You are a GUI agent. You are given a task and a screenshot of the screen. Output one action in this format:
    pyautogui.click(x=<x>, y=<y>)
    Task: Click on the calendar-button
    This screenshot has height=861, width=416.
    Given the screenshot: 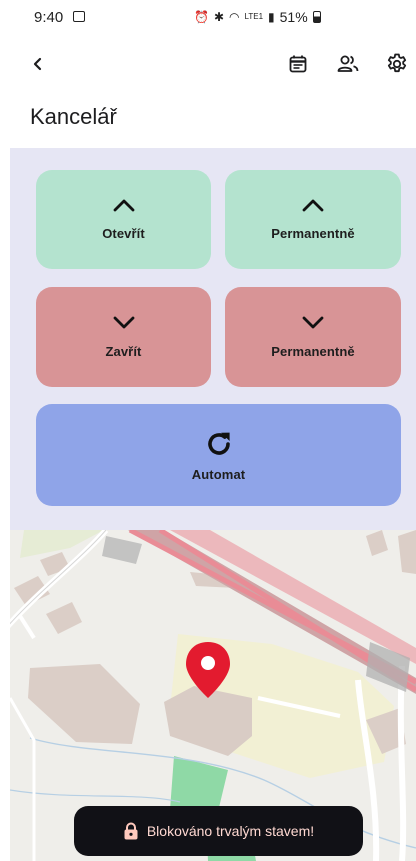 What is the action you would take?
    pyautogui.click(x=298, y=64)
    